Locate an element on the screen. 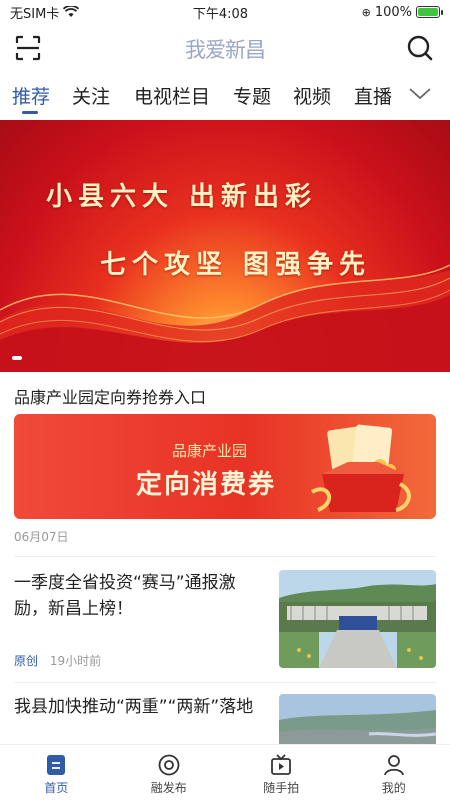  clock: 下午4:08 is located at coordinates (220, 14).